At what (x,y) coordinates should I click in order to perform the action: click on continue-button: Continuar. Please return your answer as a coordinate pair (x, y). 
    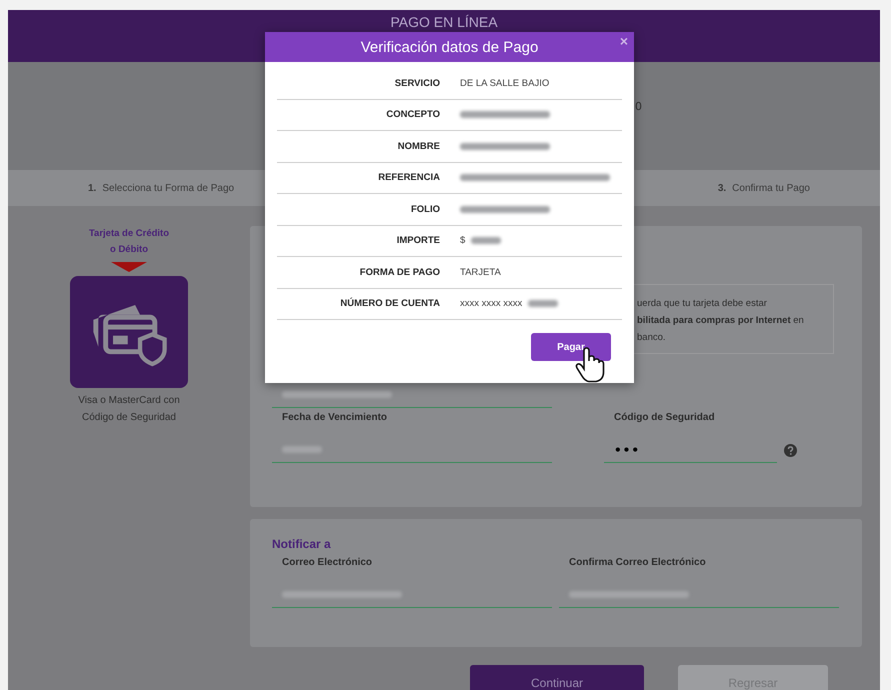
    Looking at the image, I should click on (557, 677).